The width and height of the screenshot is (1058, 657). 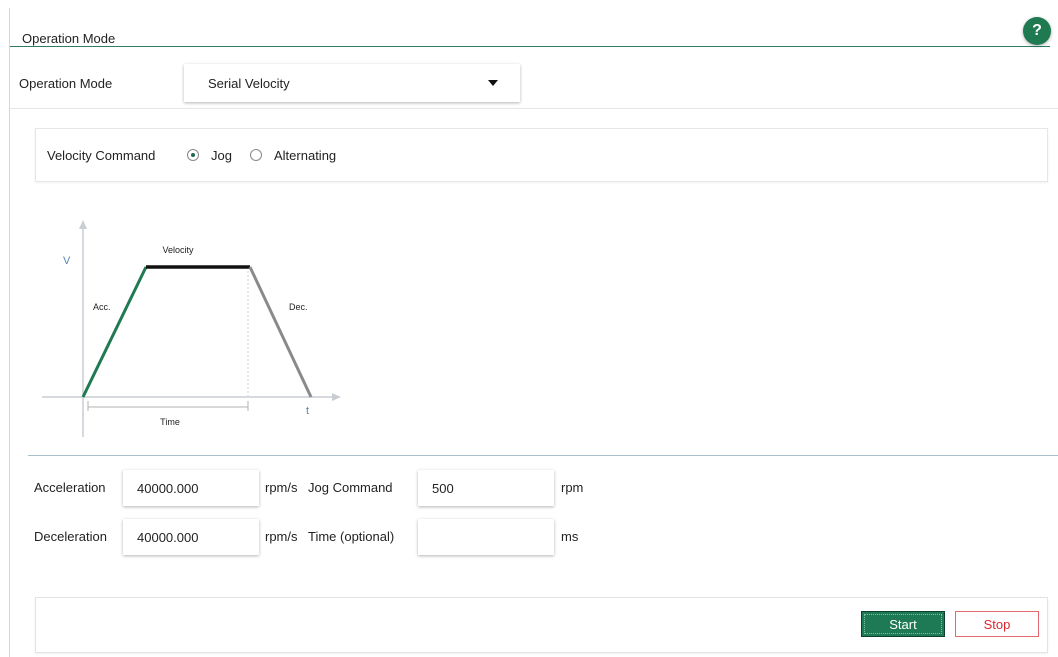 What do you see at coordinates (997, 624) in the screenshot?
I see `stop-button: Stop` at bounding box center [997, 624].